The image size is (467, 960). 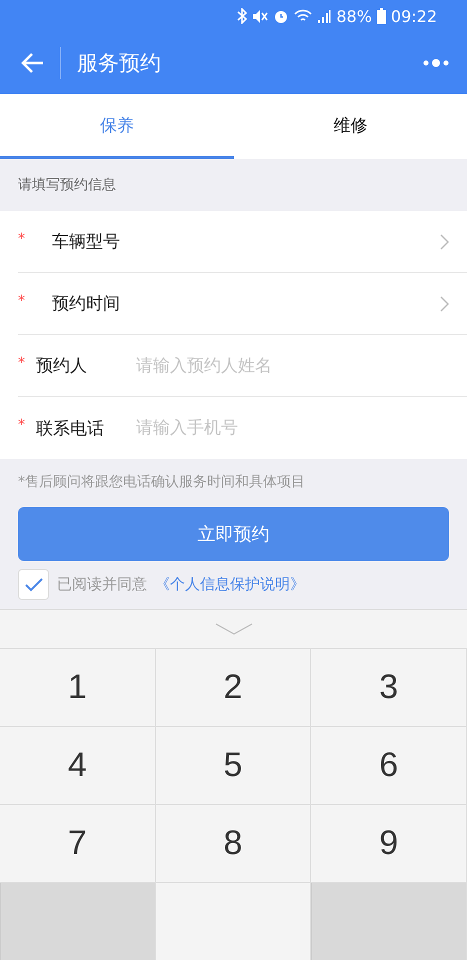 I want to click on number-key: 6, so click(x=389, y=766).